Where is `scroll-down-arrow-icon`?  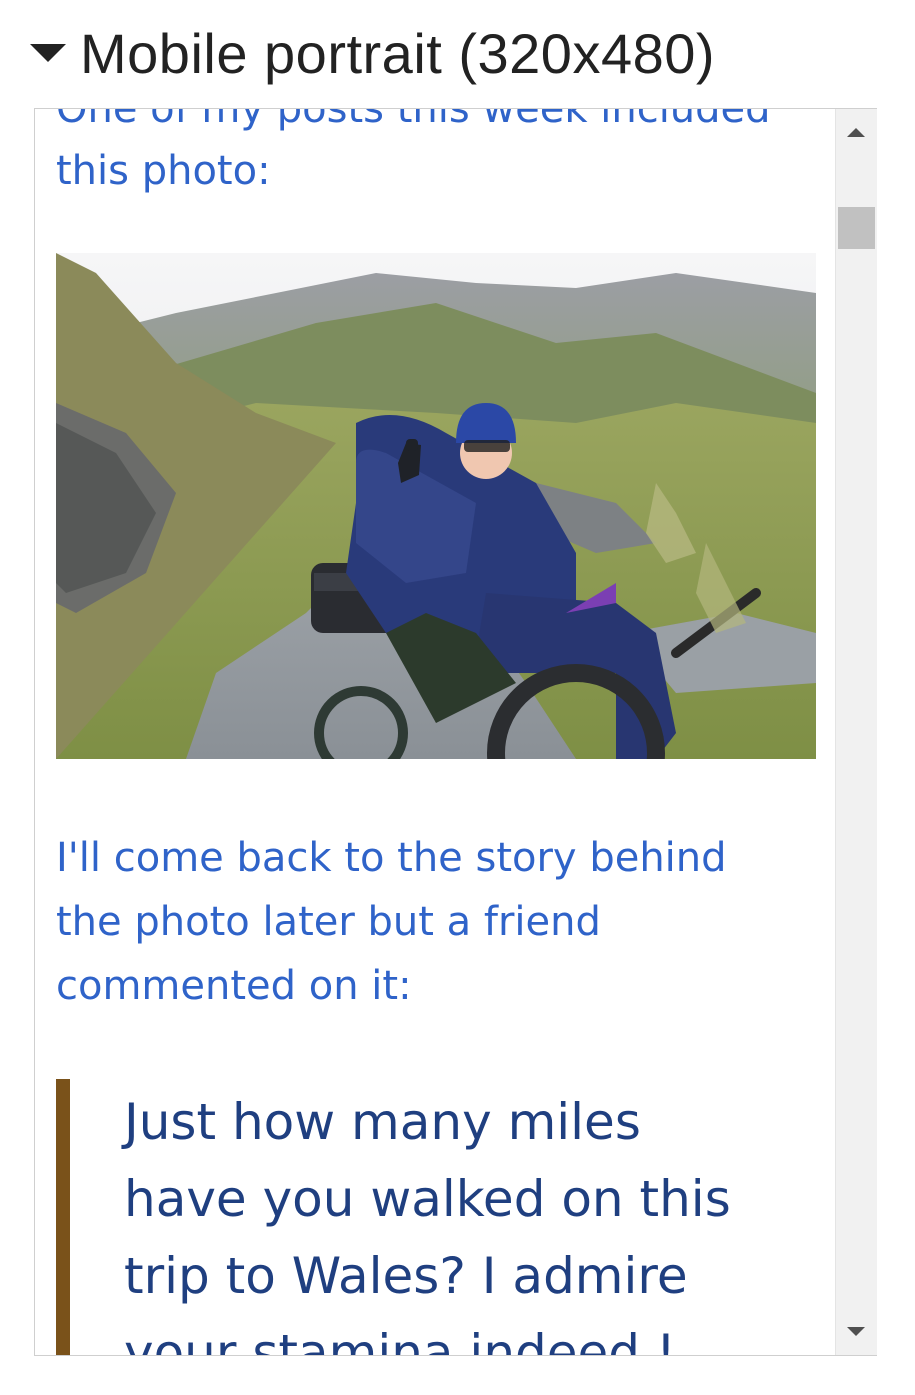
scroll-down-arrow-icon is located at coordinates (856, 1331).